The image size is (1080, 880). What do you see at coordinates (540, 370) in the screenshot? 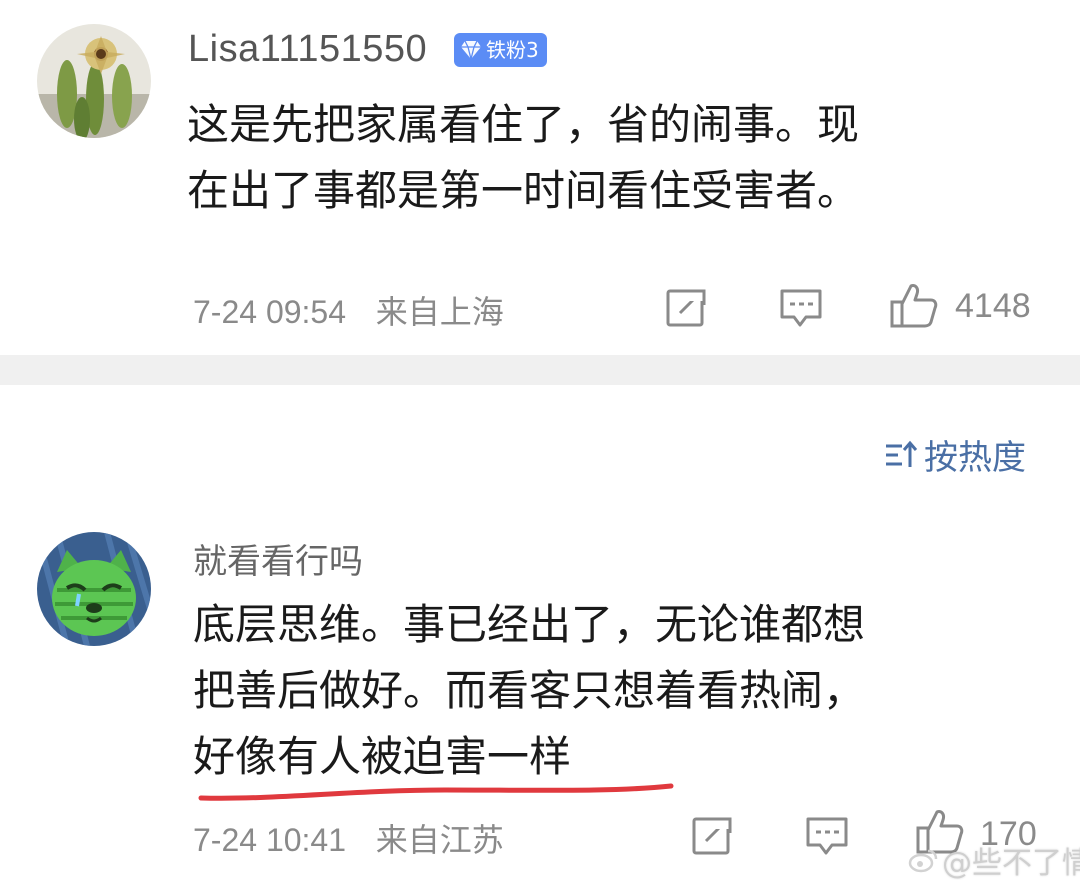
I see `section-divider` at bounding box center [540, 370].